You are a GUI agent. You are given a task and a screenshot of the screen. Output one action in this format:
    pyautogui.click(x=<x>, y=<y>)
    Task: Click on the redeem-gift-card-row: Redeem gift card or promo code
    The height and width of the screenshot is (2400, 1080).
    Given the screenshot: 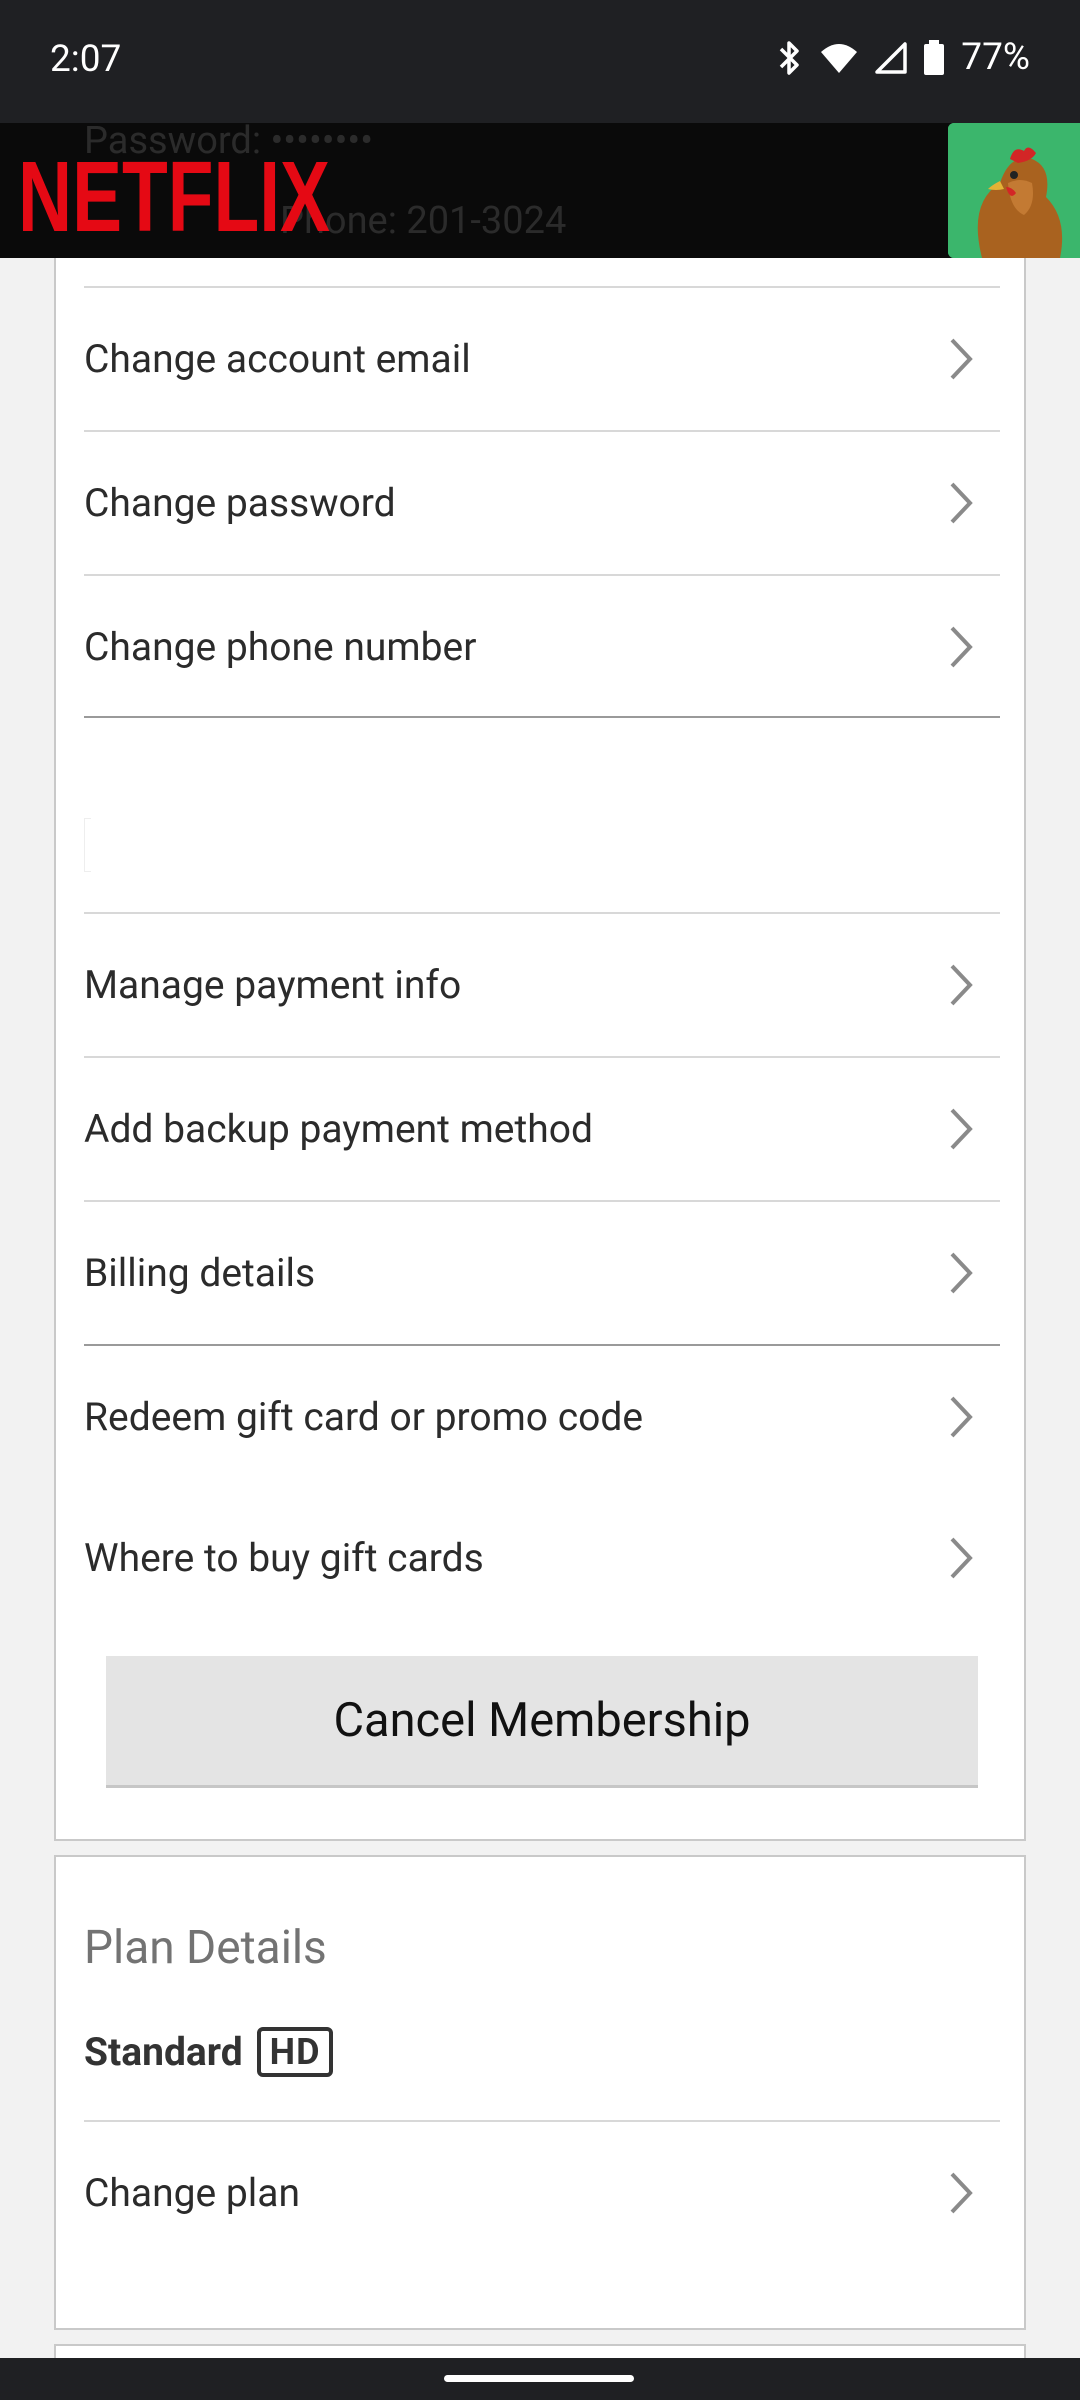 What is the action you would take?
    pyautogui.click(x=542, y=1417)
    